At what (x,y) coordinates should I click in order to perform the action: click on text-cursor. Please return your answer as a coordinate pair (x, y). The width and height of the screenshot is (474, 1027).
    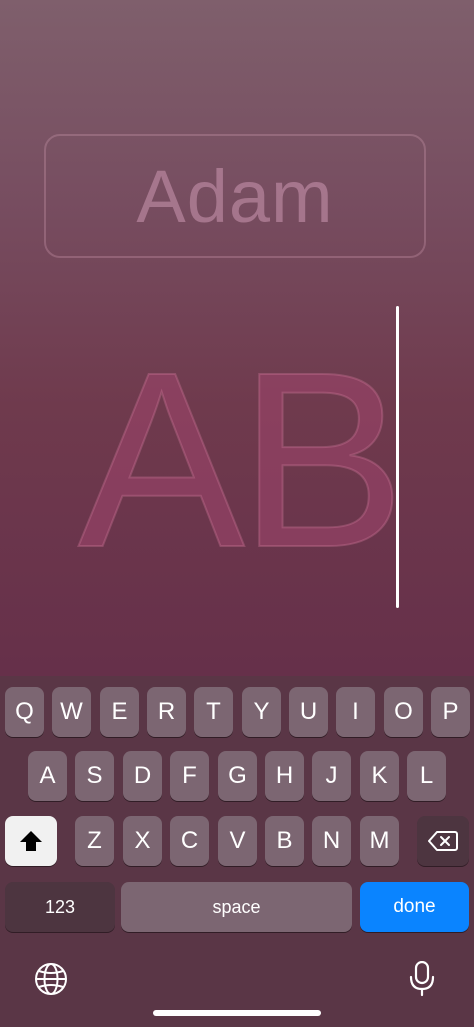
    Looking at the image, I should click on (397, 457).